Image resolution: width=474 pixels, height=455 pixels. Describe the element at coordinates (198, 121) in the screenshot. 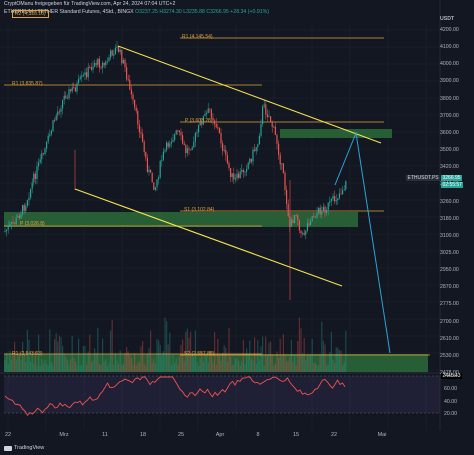

I see `level-label-p-mid: P (3,603.28)` at that location.